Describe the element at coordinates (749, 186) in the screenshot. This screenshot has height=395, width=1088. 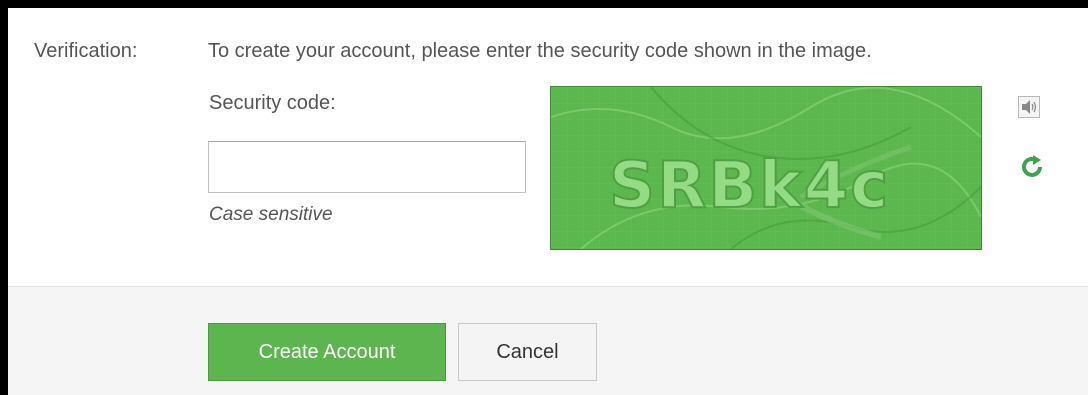
I see `captcha-text: SRBk4c` at that location.